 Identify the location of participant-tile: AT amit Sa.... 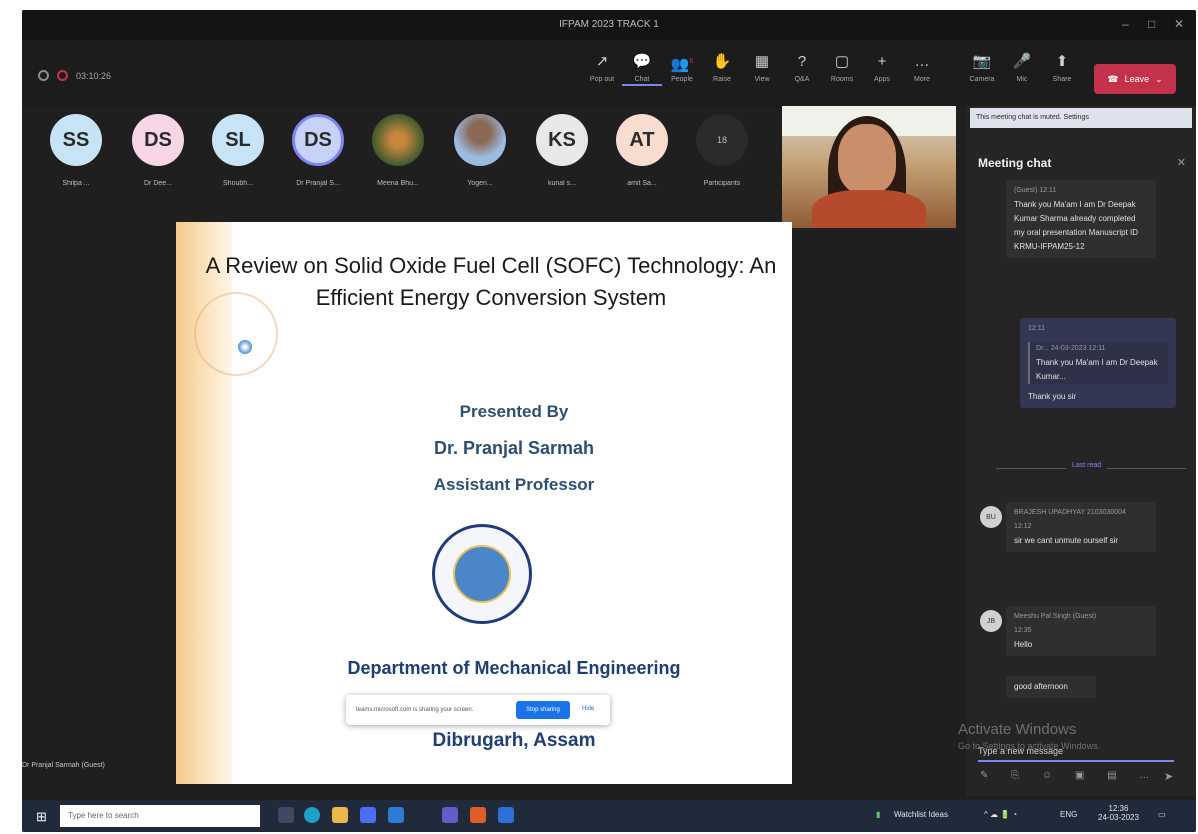
(642, 150).